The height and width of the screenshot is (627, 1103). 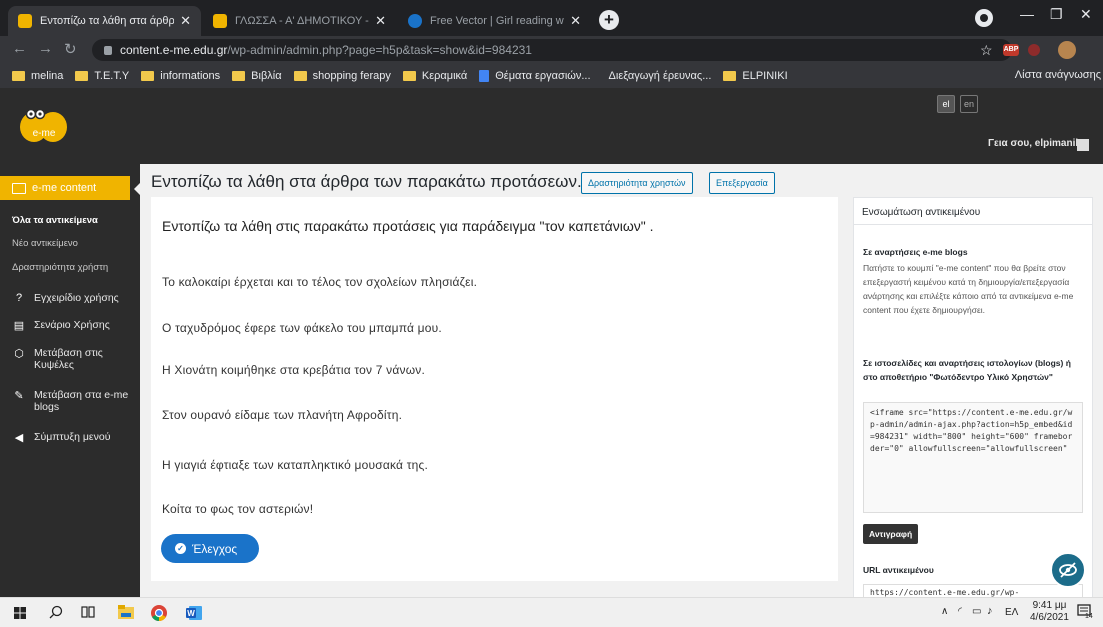 I want to click on sidebar-item-e-me-content: e-me content, so click(x=70, y=188).